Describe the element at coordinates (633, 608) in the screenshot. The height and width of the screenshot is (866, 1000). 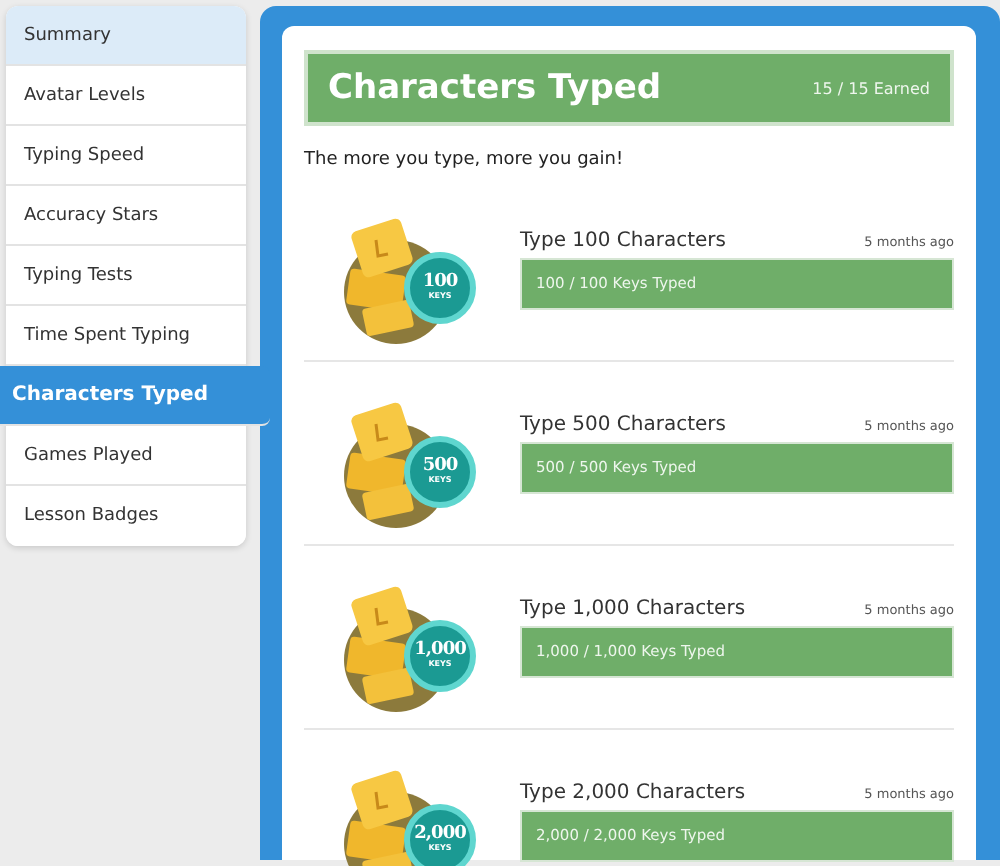
I see `achievement-title: Type 1,000 Characters` at that location.